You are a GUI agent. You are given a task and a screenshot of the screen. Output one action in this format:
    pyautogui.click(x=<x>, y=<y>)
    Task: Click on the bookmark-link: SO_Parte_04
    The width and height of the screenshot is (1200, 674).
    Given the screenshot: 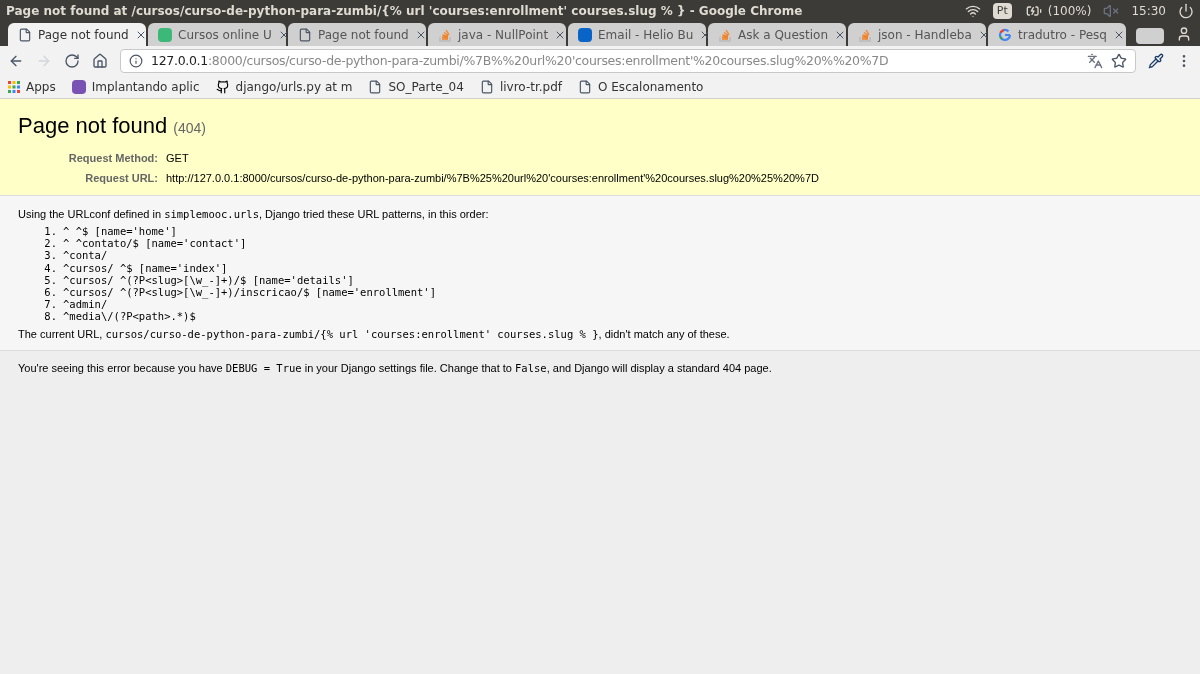 What is the action you would take?
    pyautogui.click(x=426, y=87)
    